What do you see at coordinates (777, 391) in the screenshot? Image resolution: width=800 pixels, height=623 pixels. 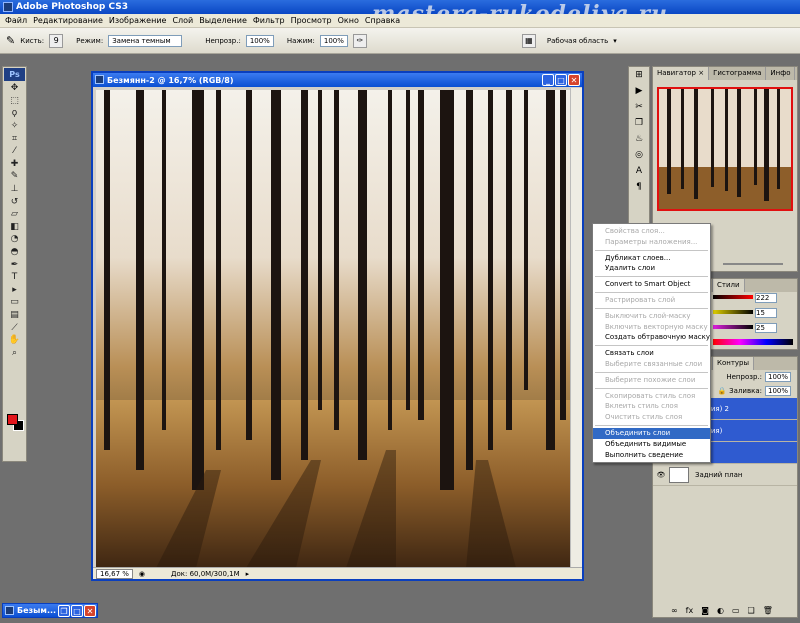 I see `layers-fill-value: 100%` at bounding box center [777, 391].